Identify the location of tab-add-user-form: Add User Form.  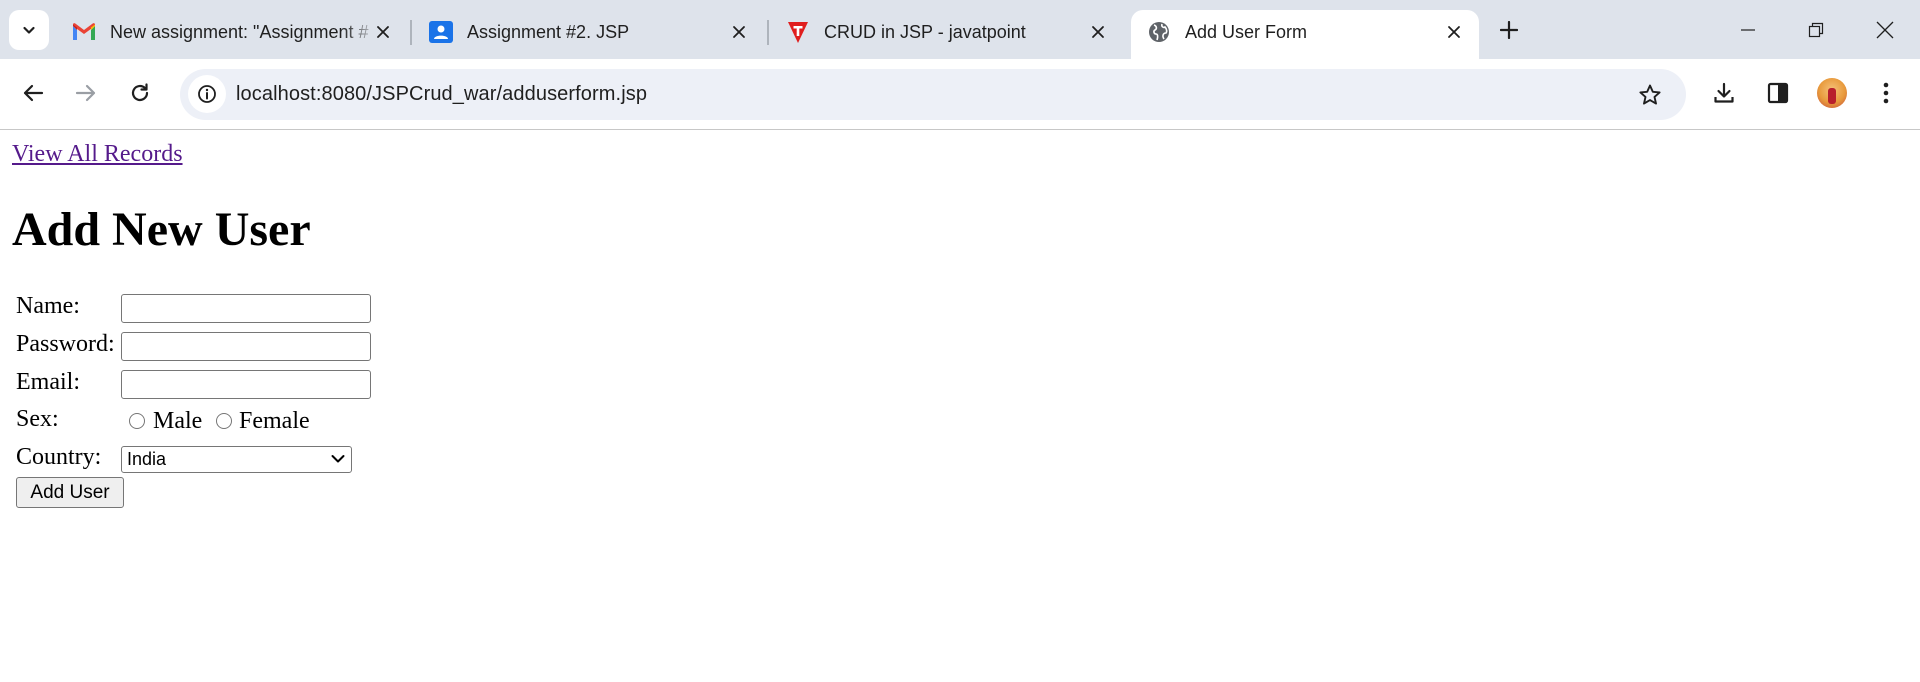
(1305, 34).